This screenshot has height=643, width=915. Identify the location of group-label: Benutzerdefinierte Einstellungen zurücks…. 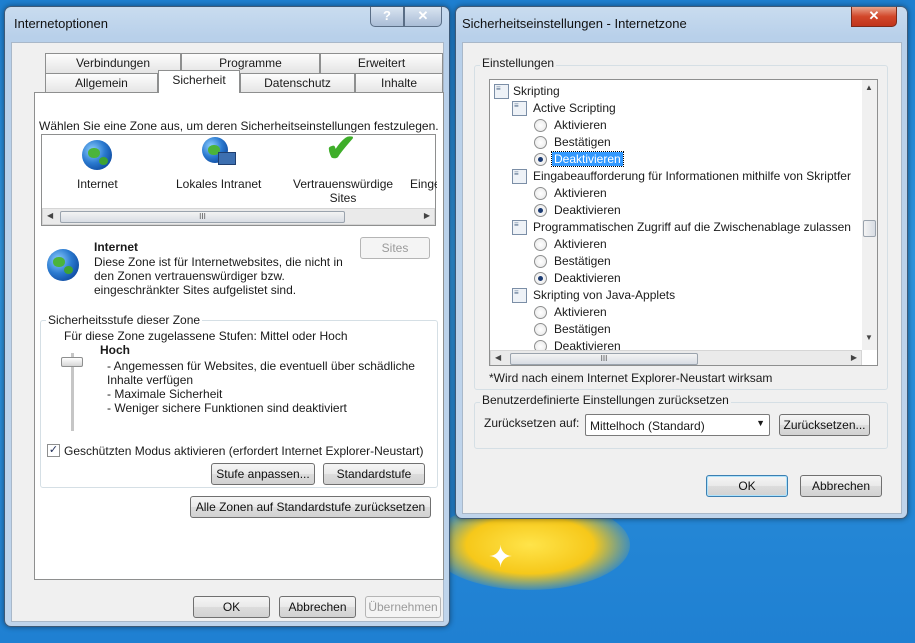
(605, 400).